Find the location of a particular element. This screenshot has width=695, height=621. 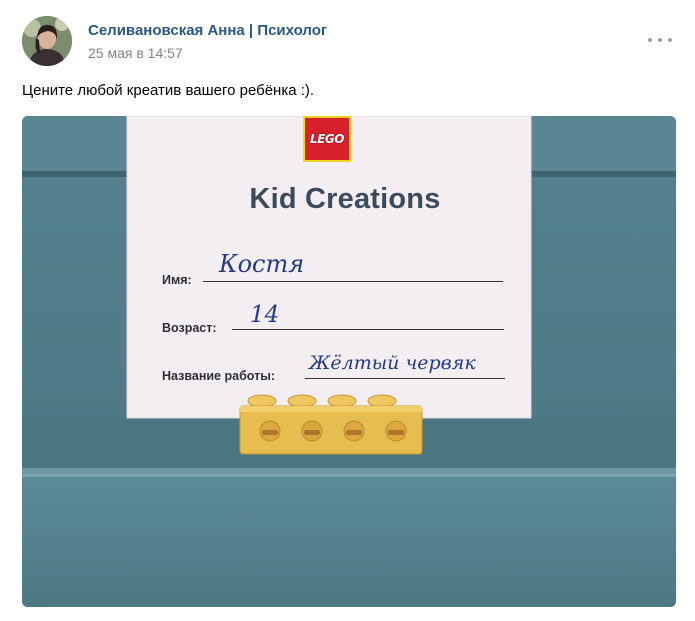

more-dots-icon is located at coordinates (660, 40).